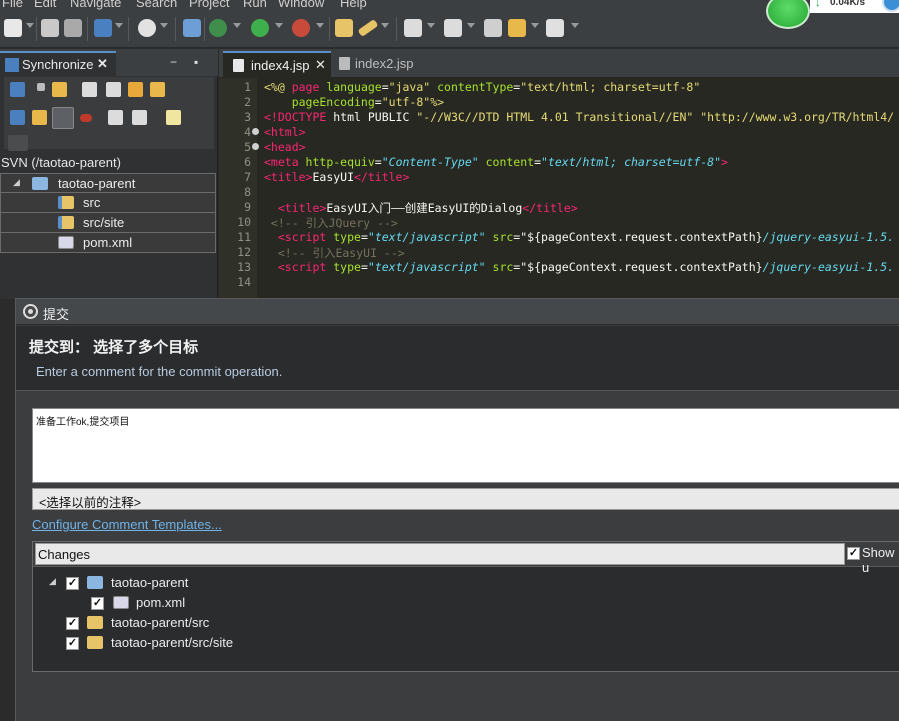  I want to click on menu-file: File, so click(12, 5).